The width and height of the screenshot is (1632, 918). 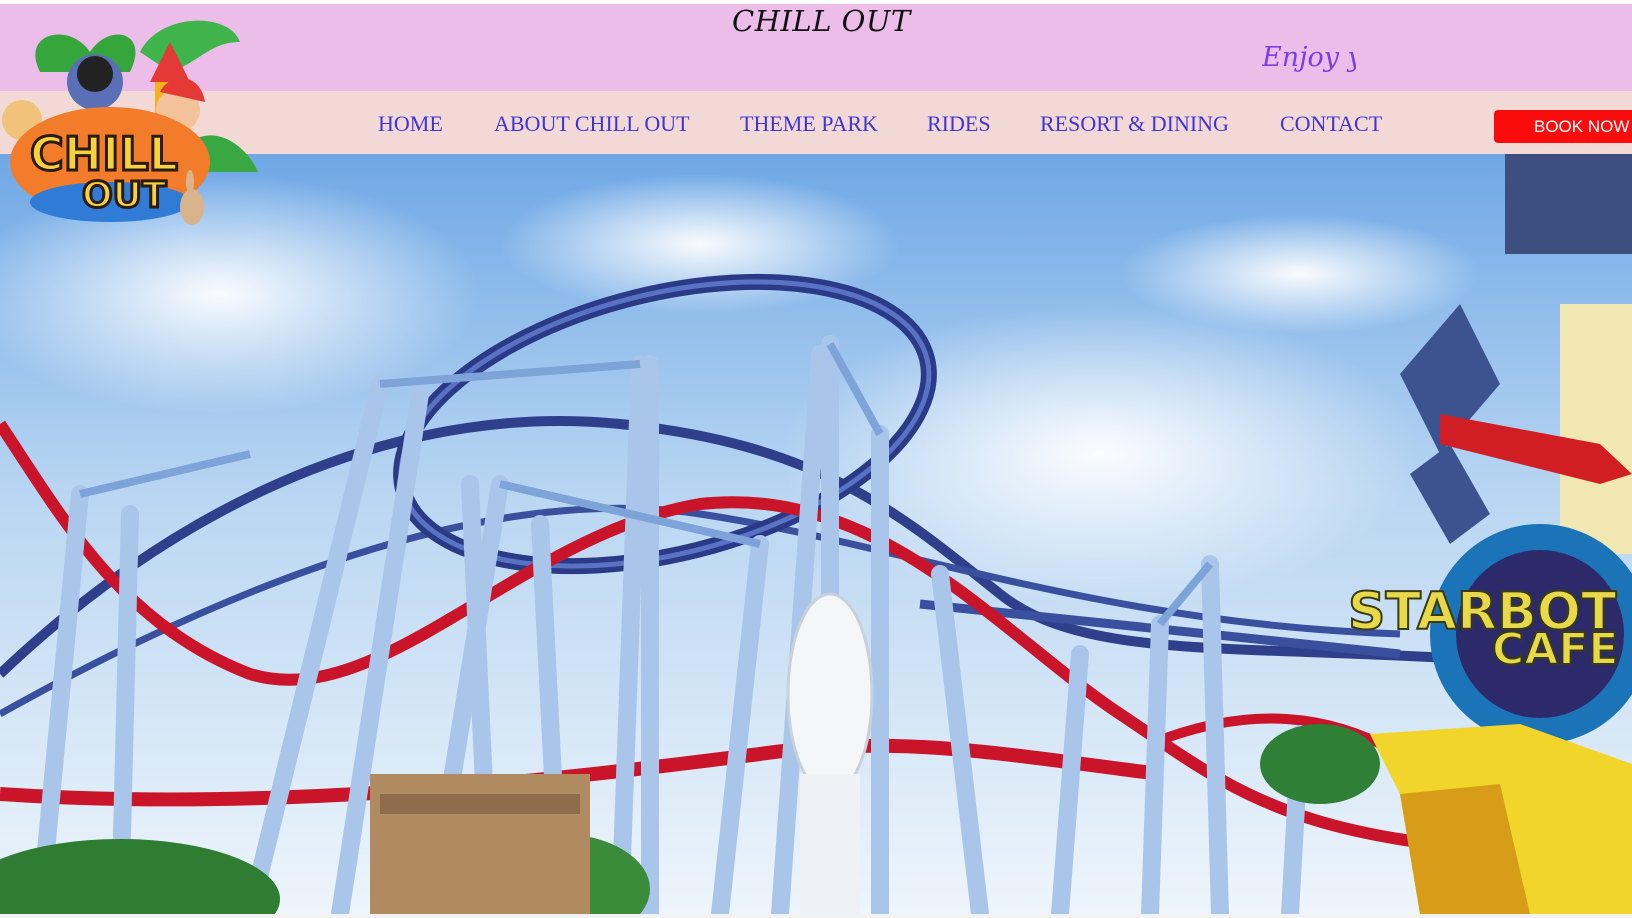 What do you see at coordinates (130, 122) in the screenshot?
I see `logo-graphic: CHILL OUT` at bounding box center [130, 122].